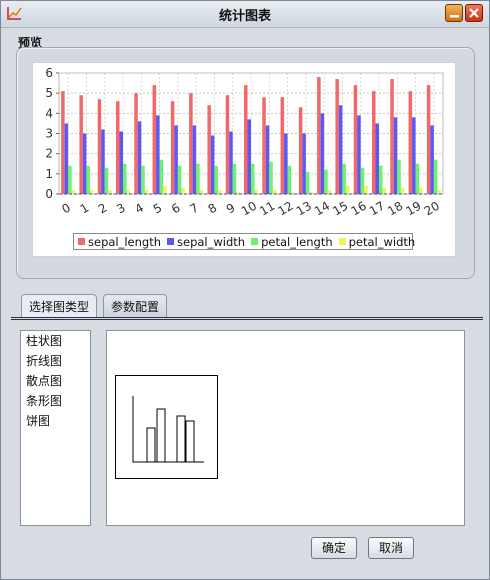 Image resolution: width=490 pixels, height=580 pixels. What do you see at coordinates (213, 209) in the screenshot?
I see `x-tick-label: 8` at bounding box center [213, 209].